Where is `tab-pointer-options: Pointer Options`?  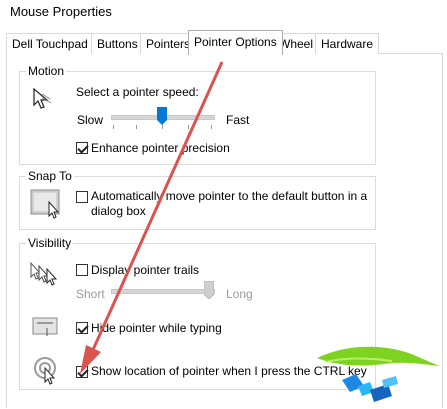
tab-pointer-options: Pointer Options is located at coordinates (235, 42).